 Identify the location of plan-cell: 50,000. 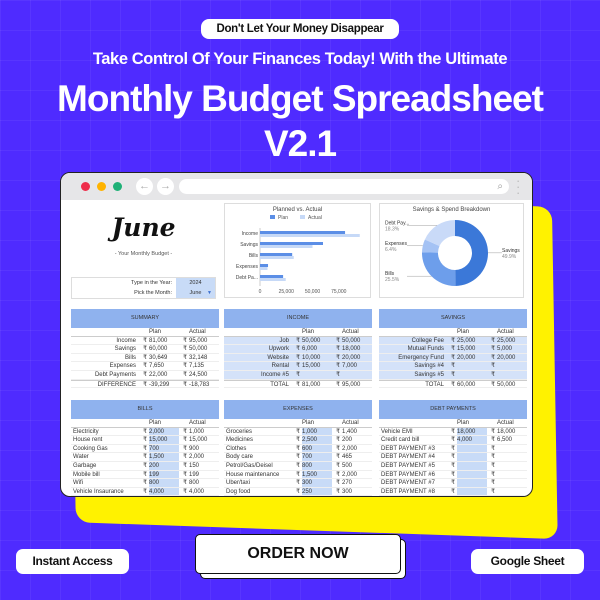
(317, 341).